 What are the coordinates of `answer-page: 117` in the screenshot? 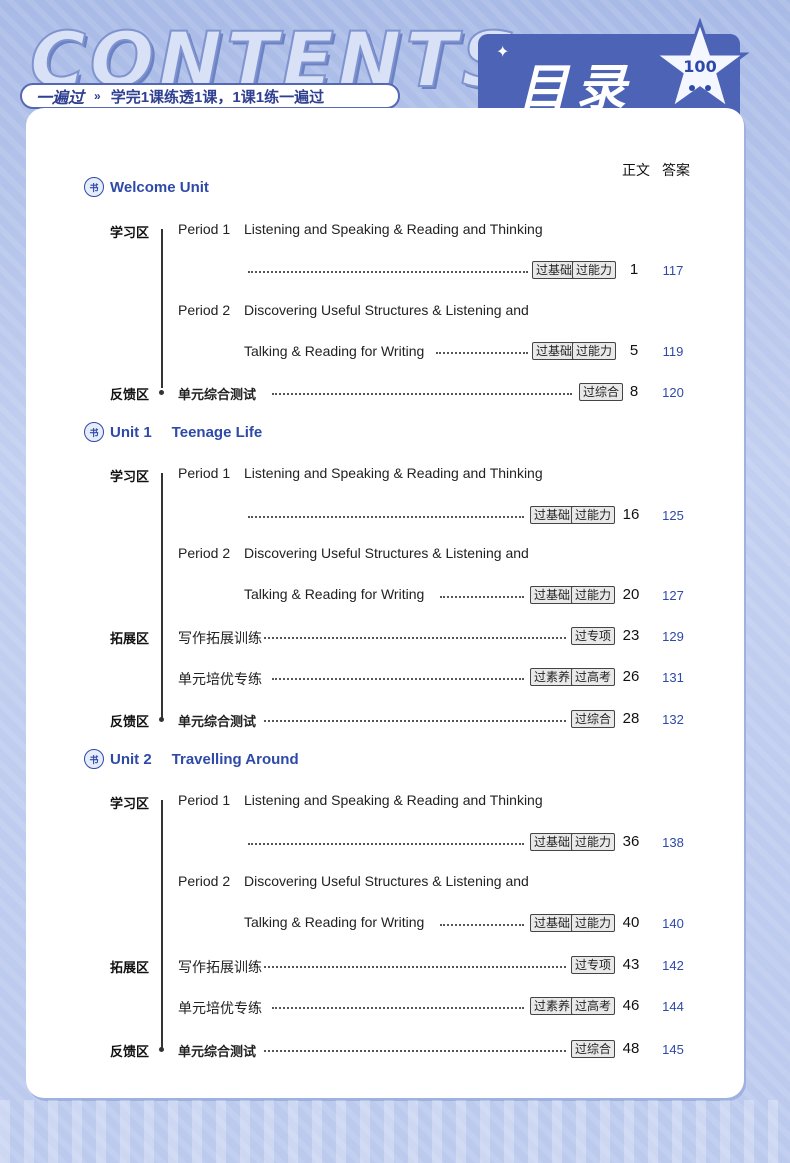 It's located at (673, 270).